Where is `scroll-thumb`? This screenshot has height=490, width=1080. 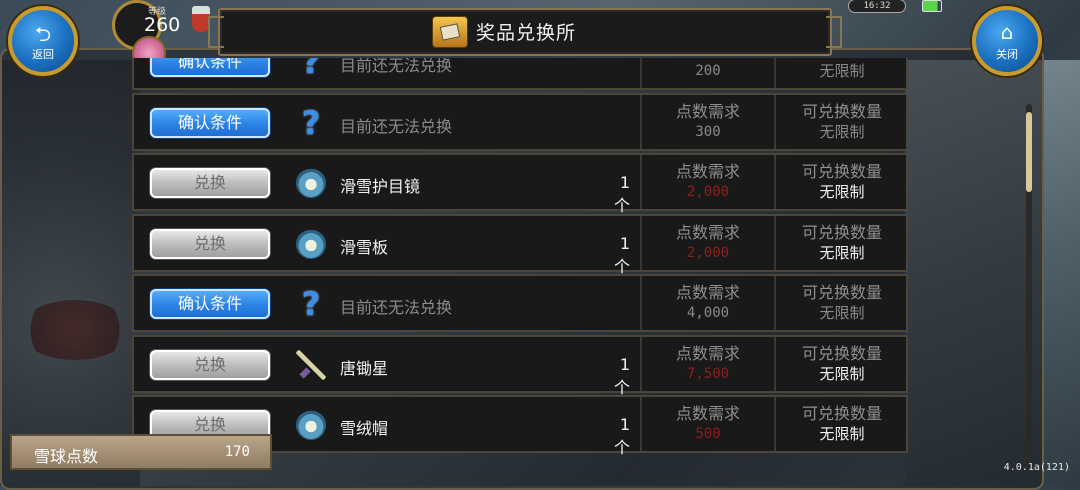
scroll-thumb is located at coordinates (1029, 152).